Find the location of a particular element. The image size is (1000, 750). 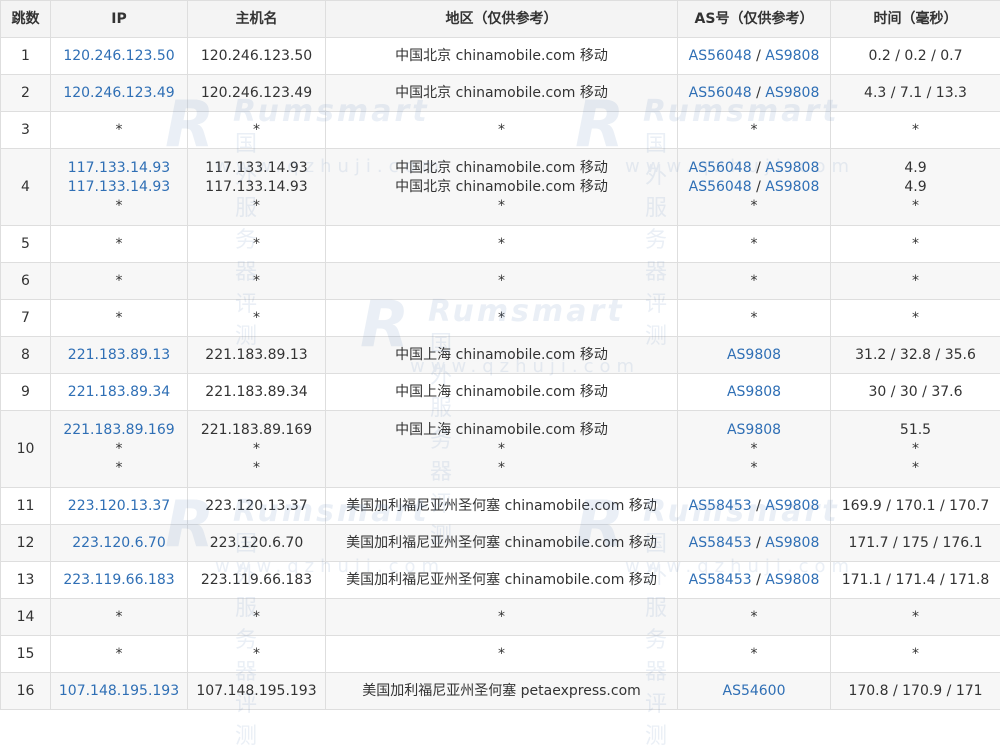

ip-link: 223.120.13.37 is located at coordinates (119, 506).